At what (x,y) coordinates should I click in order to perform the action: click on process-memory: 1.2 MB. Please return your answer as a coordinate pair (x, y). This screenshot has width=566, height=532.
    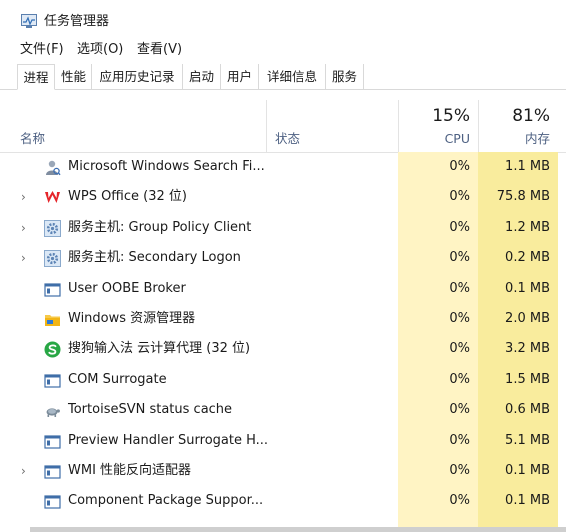
    Looking at the image, I should click on (527, 227).